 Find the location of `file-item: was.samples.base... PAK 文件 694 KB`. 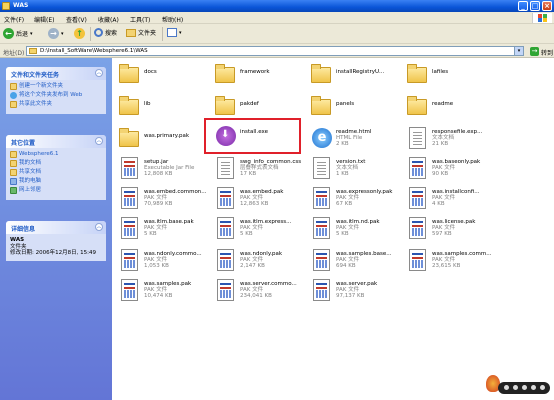

file-item: was.samples.base... PAK 文件 694 KB is located at coordinates (354, 261).